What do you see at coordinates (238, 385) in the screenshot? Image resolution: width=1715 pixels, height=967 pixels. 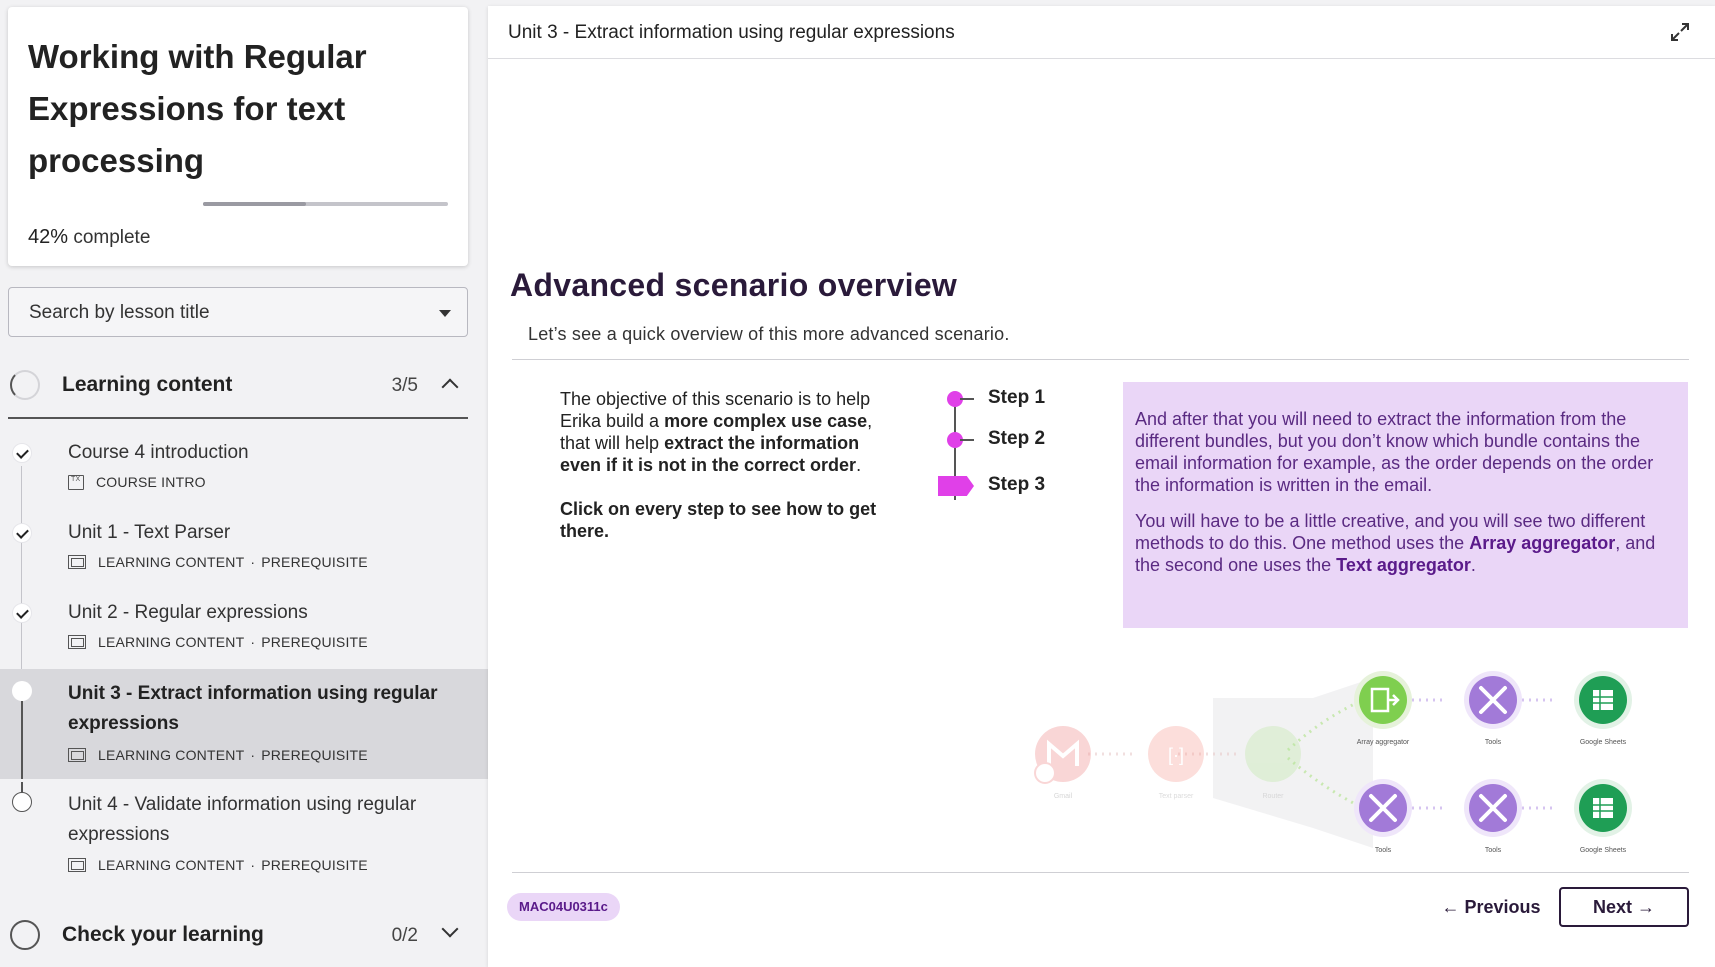 I see `section-header-learning-content: Learning content 3/5` at bounding box center [238, 385].